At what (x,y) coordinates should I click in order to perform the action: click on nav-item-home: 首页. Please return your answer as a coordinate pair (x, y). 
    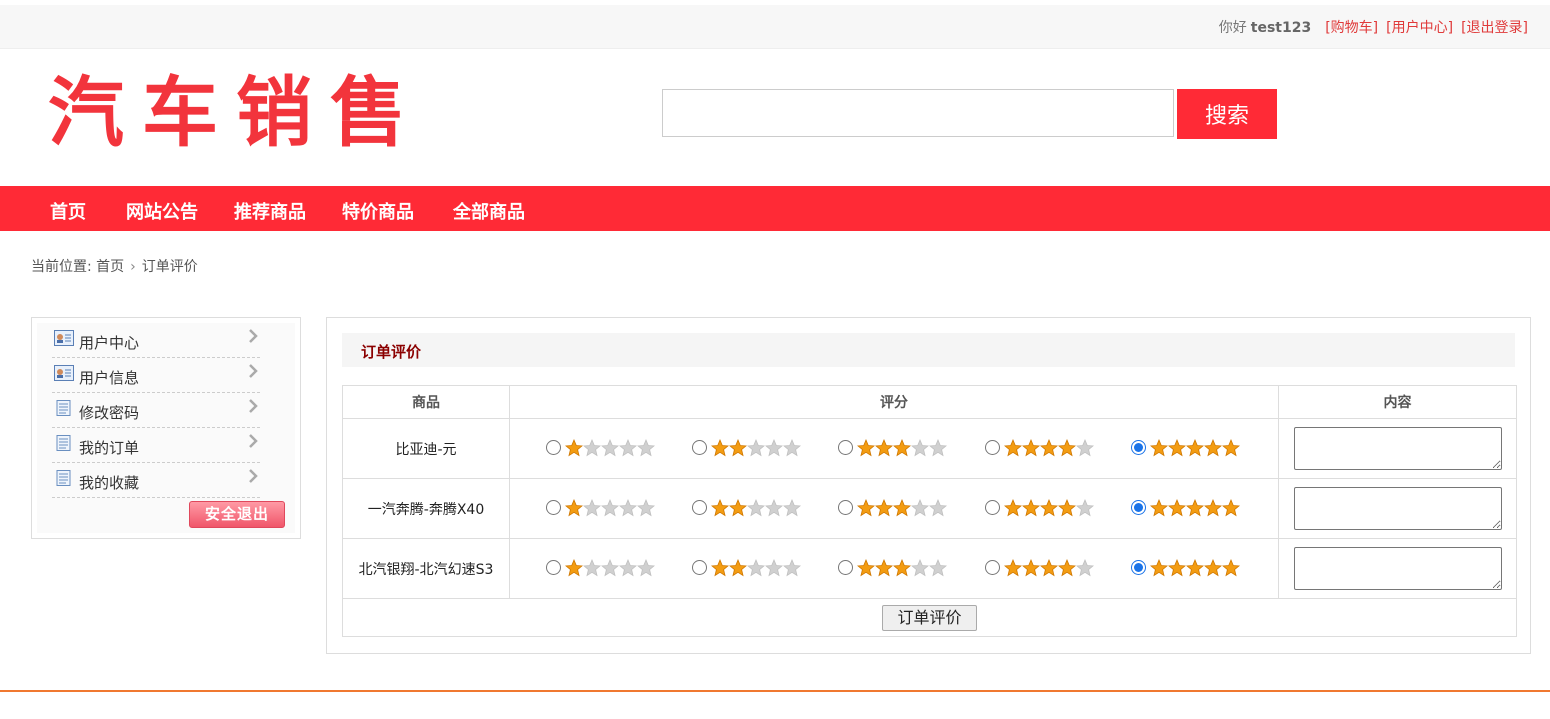
    Looking at the image, I should click on (68, 211).